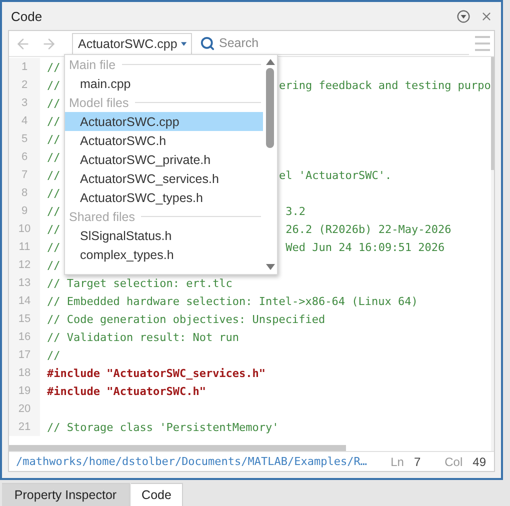 This screenshot has width=510, height=506. Describe the element at coordinates (295, 211) in the screenshot. I see `code-text: 3.2` at that location.